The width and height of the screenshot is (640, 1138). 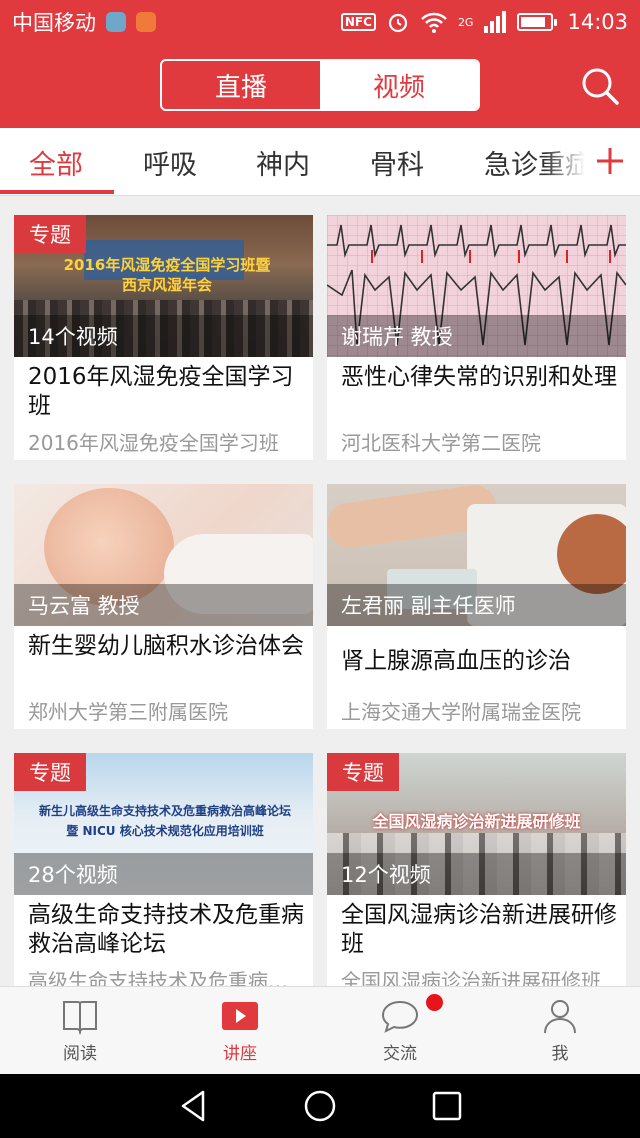 I want to click on banner-text: 2016年风湿免疫全国学习班暨 西京风湿年会, so click(x=167, y=275).